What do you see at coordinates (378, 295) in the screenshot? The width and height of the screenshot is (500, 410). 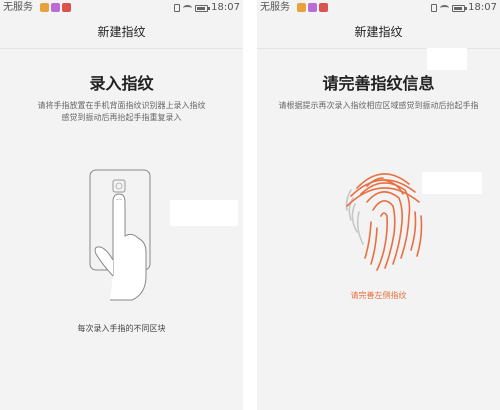 I see `complete-hint: 请完善左侧指纹` at bounding box center [378, 295].